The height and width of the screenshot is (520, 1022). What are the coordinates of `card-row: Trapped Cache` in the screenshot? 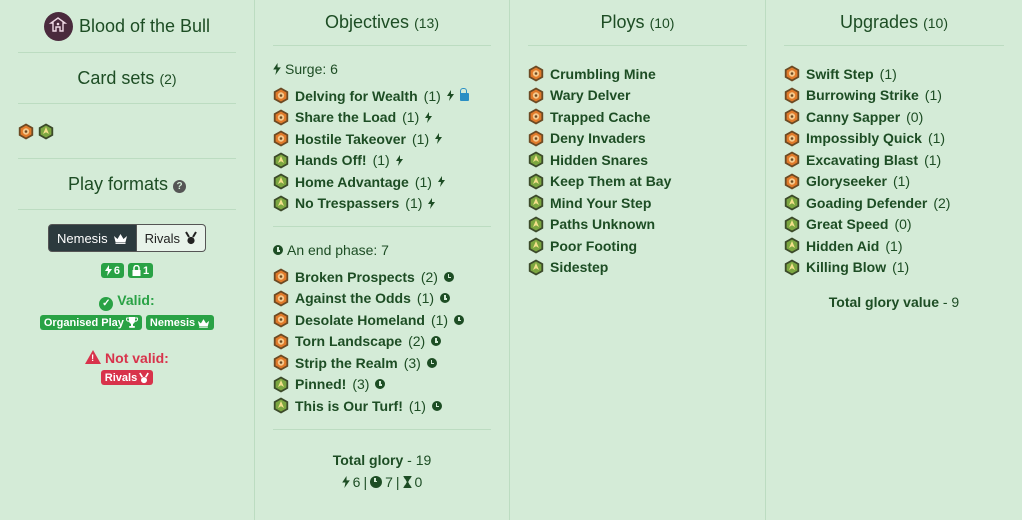 It's located at (637, 117).